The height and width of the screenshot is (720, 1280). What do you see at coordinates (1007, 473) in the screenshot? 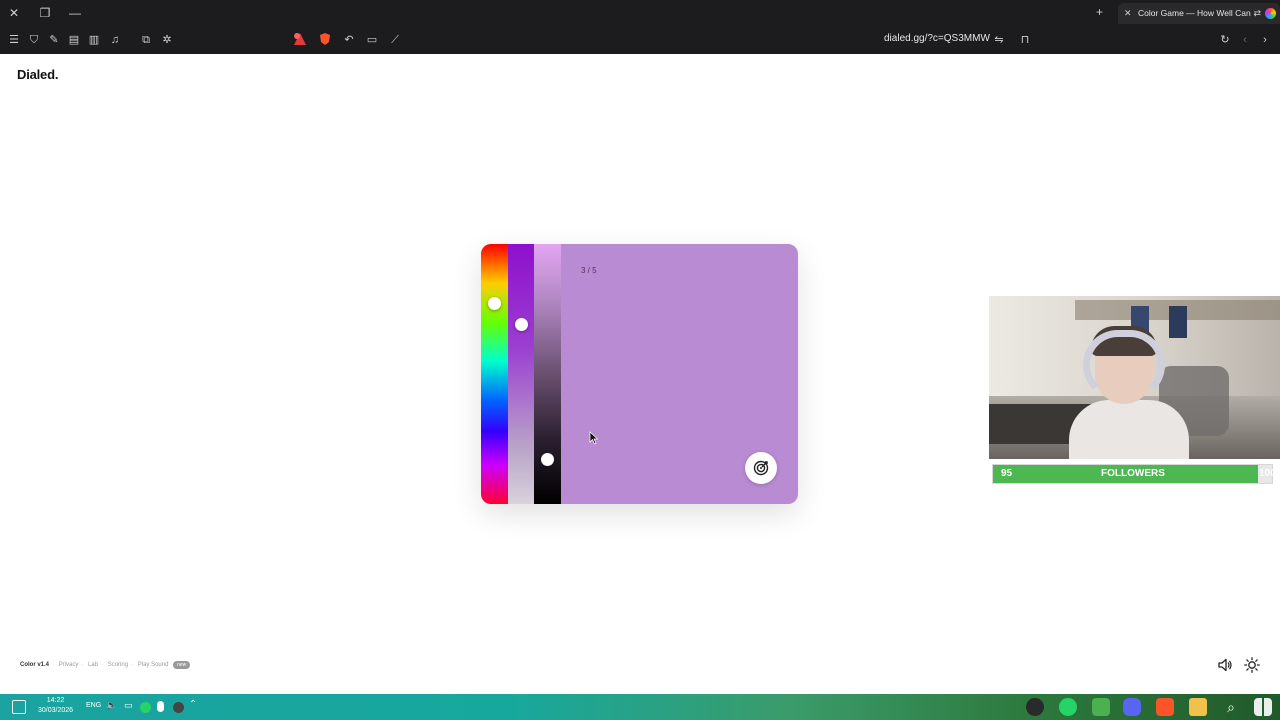
I see `followers-current: 95` at bounding box center [1007, 473].